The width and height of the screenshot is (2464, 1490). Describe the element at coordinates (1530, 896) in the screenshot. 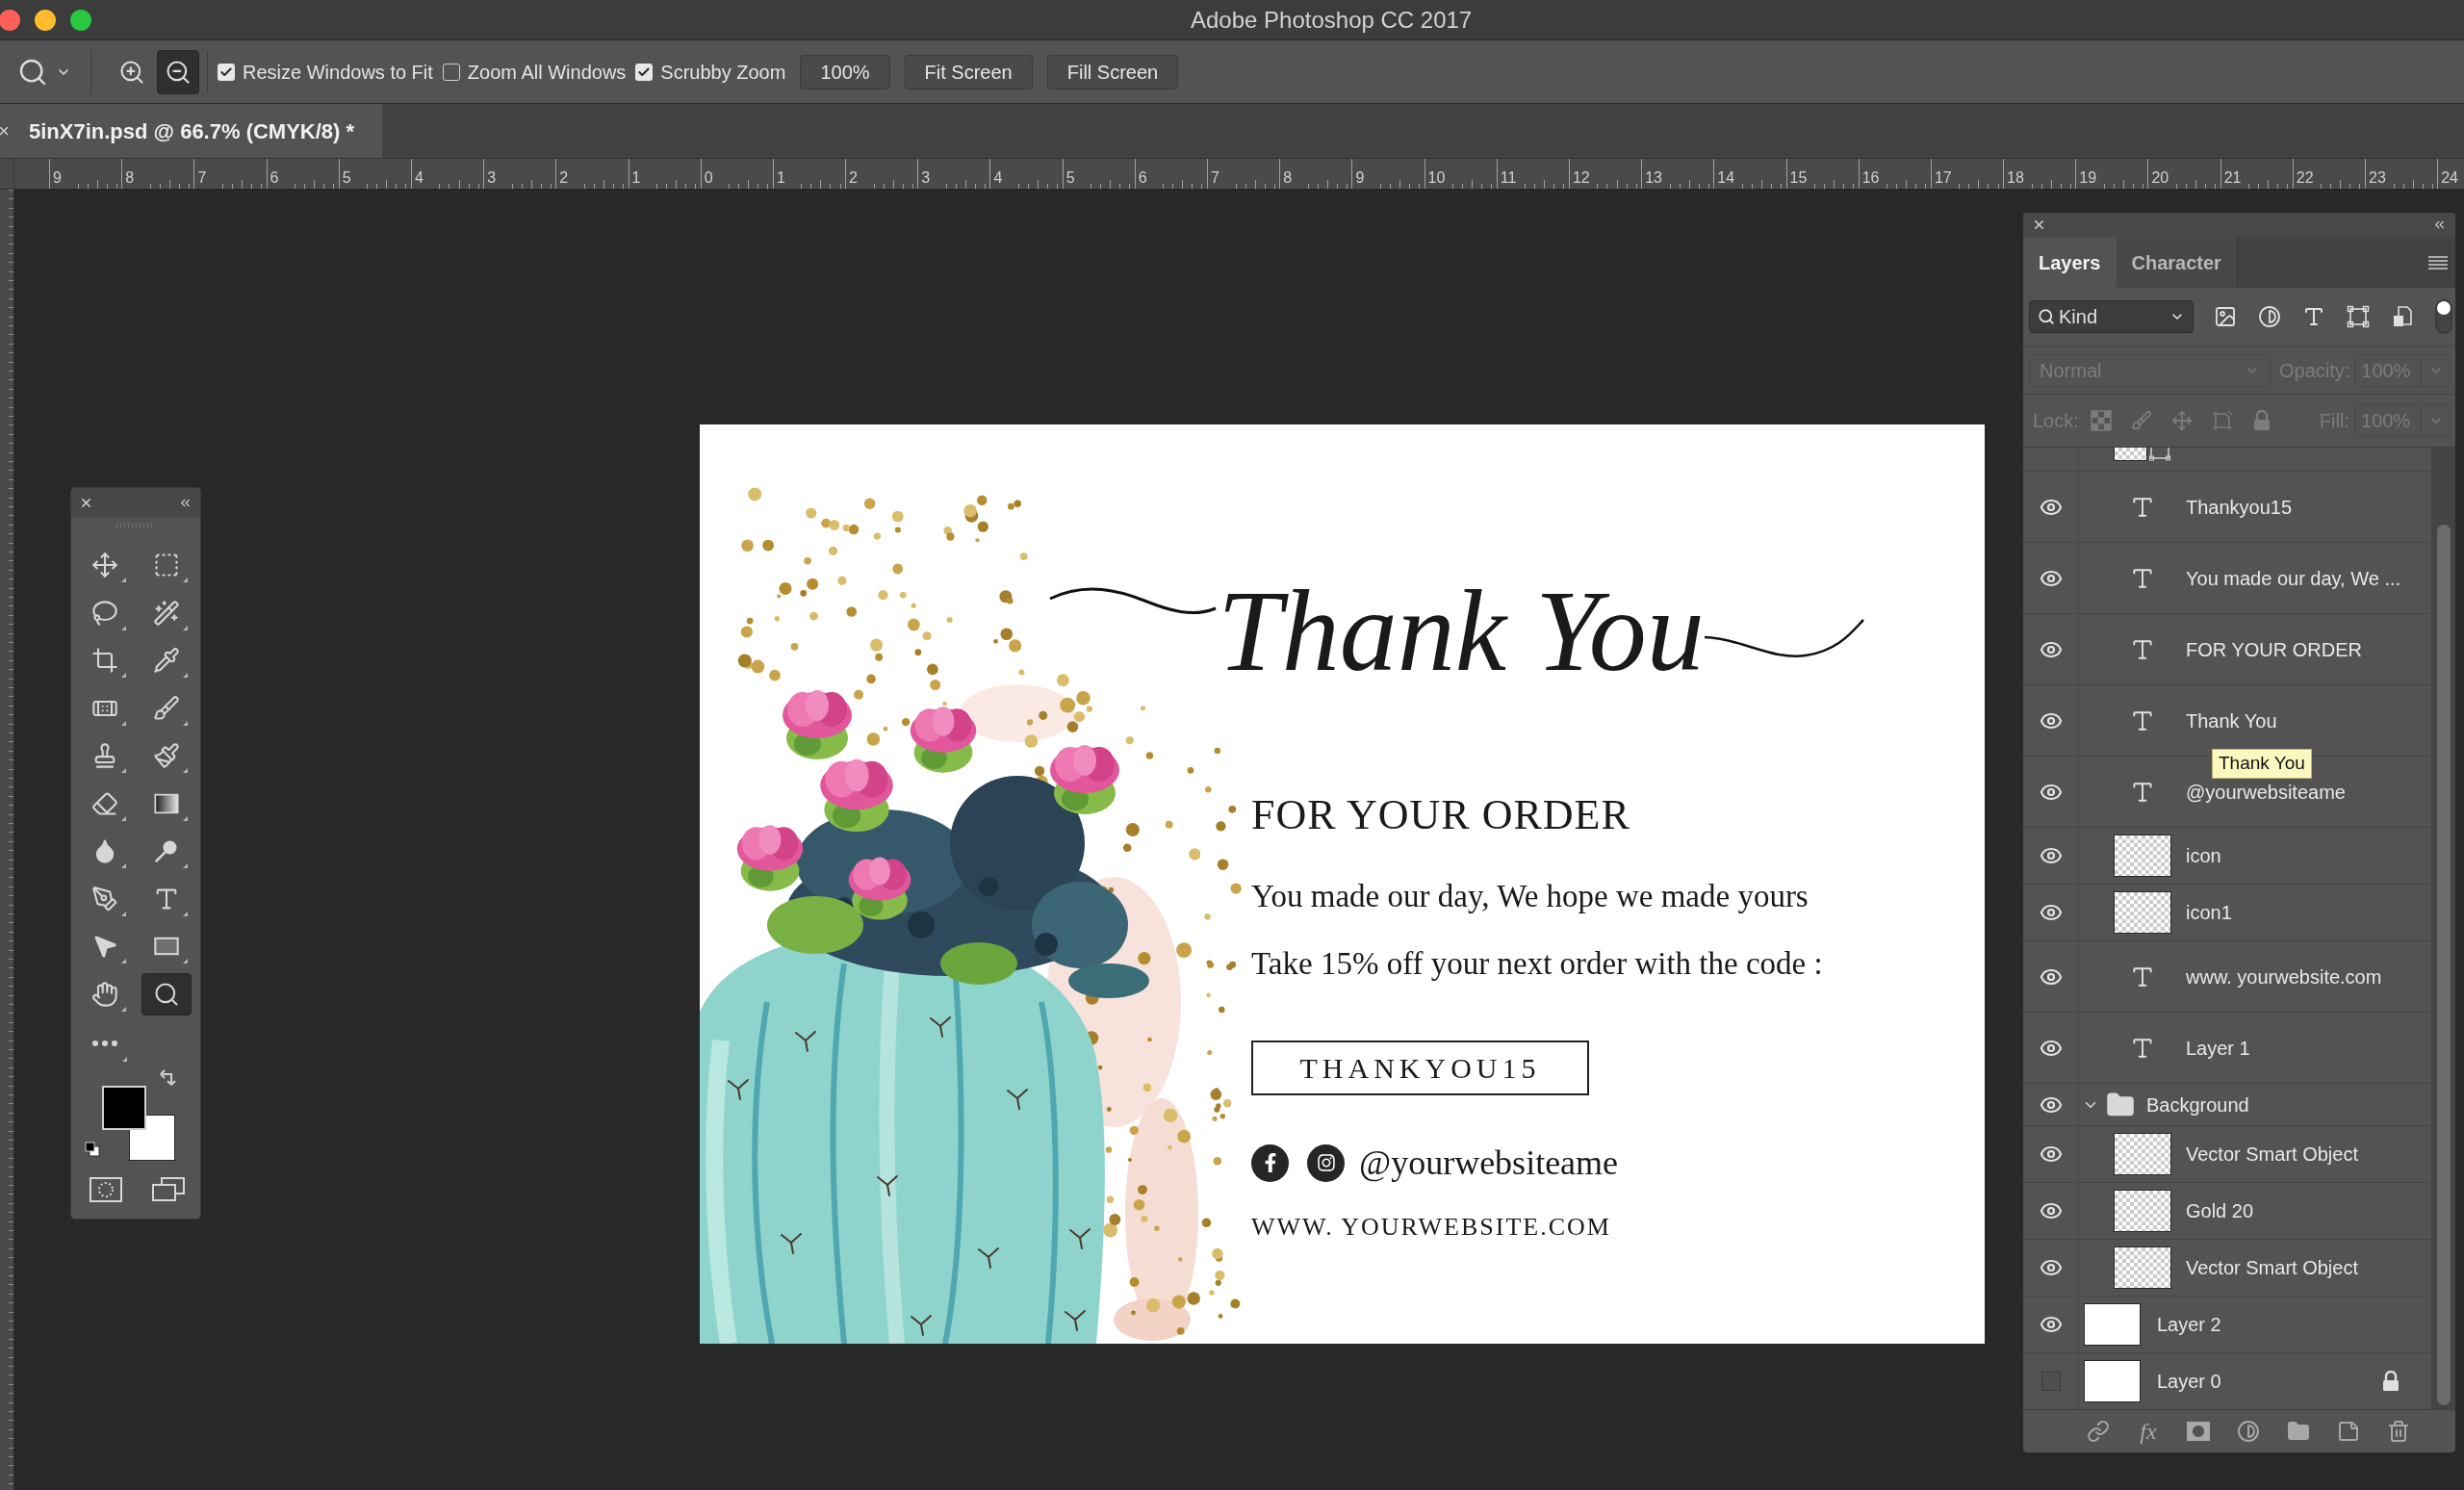

I see `message-line: You made our day, We hope we made yours` at that location.